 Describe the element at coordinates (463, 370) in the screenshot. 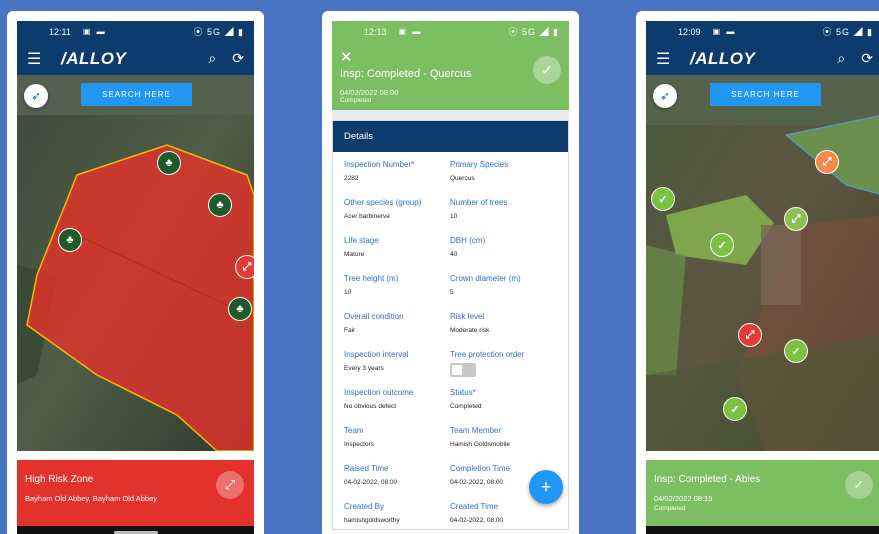

I see `tree-protection-toggle` at that location.